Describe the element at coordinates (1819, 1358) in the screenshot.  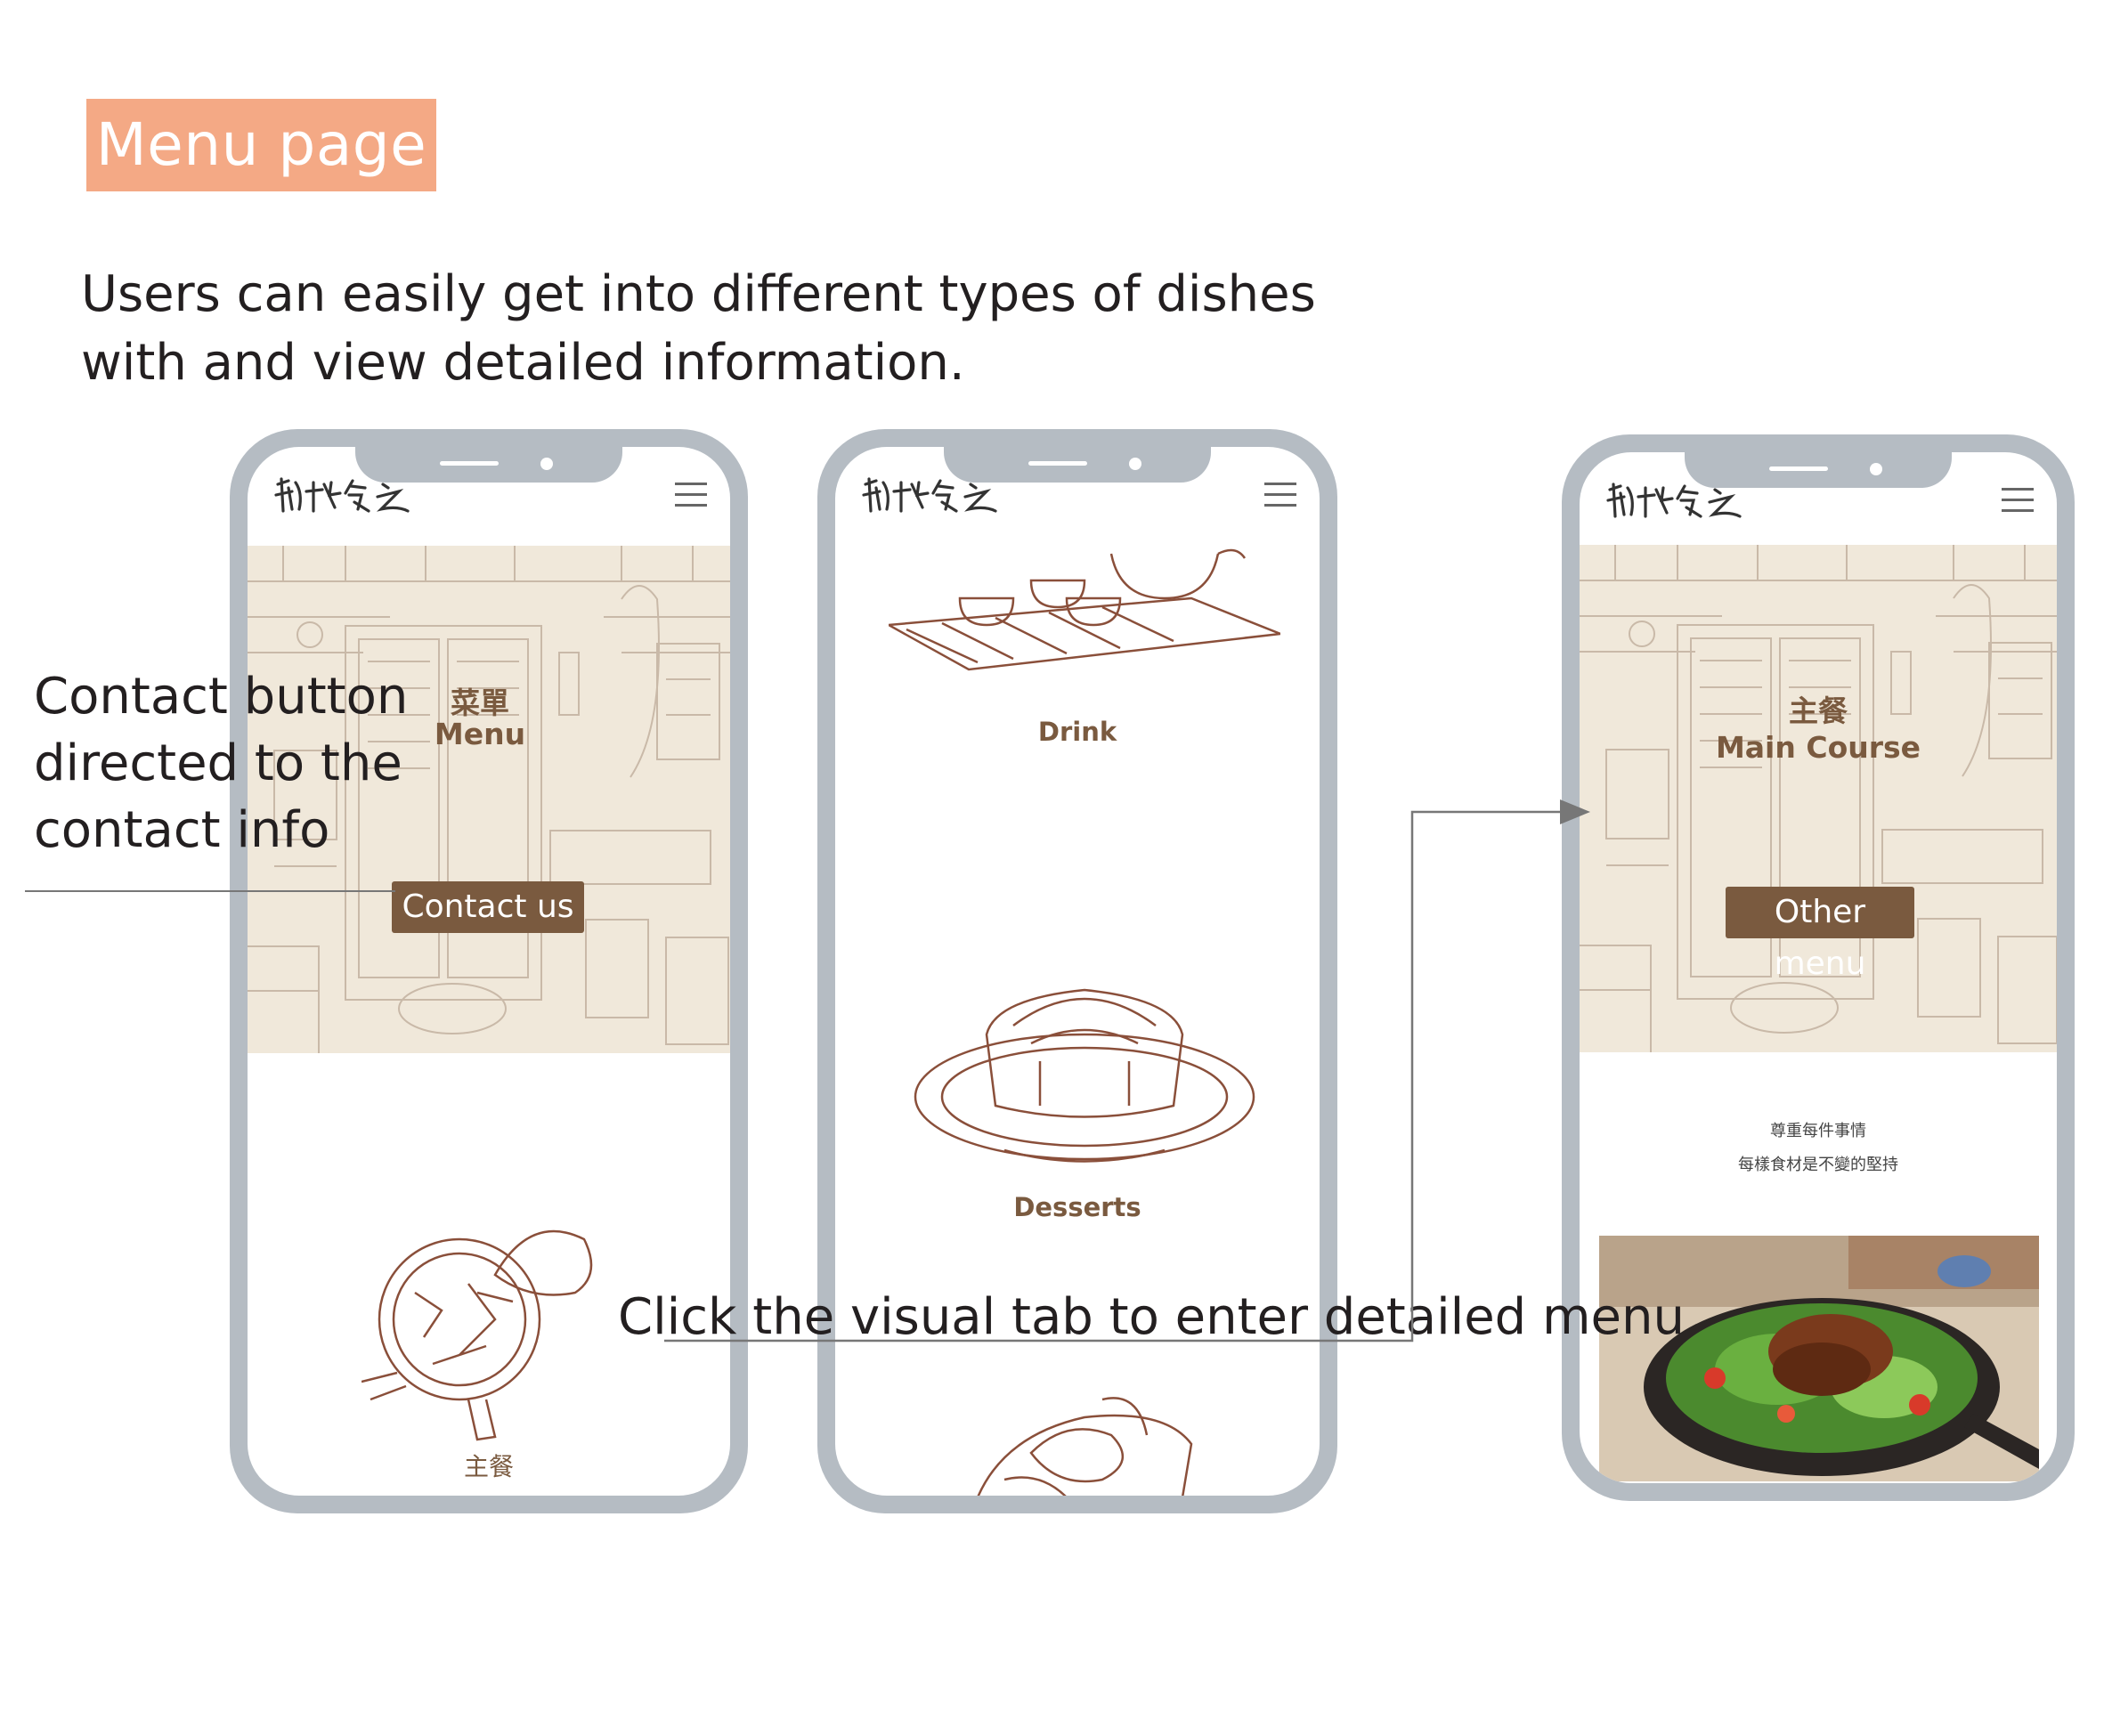
I see `main-course-food-photo` at that location.